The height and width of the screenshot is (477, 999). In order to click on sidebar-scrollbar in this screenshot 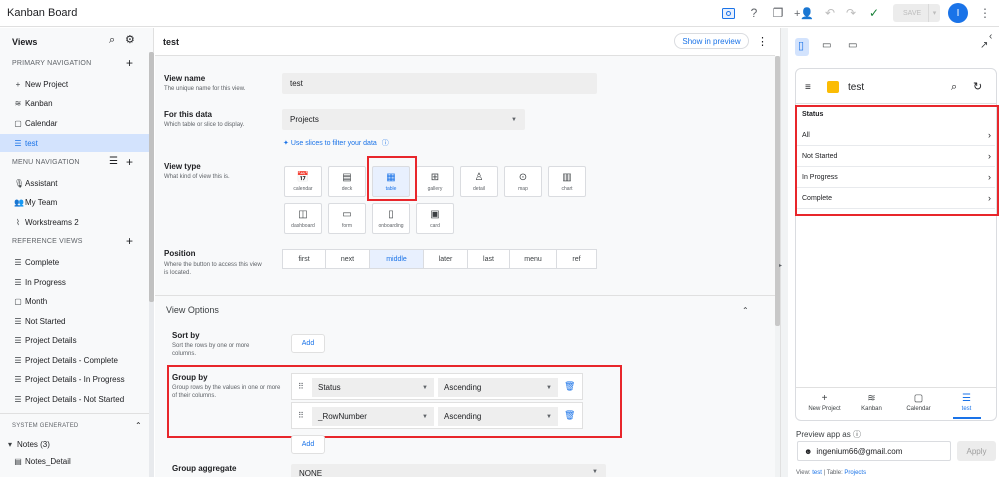, I will do `click(151, 264)`.